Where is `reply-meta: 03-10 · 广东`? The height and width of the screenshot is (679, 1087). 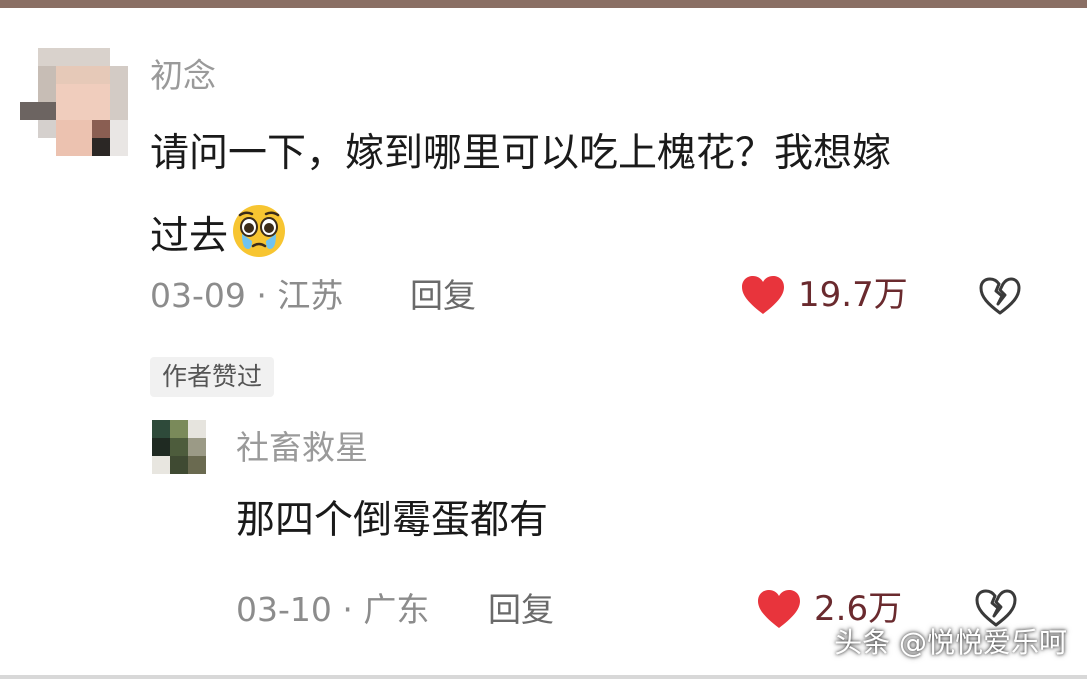 reply-meta: 03-10 · 广东 is located at coordinates (332, 610).